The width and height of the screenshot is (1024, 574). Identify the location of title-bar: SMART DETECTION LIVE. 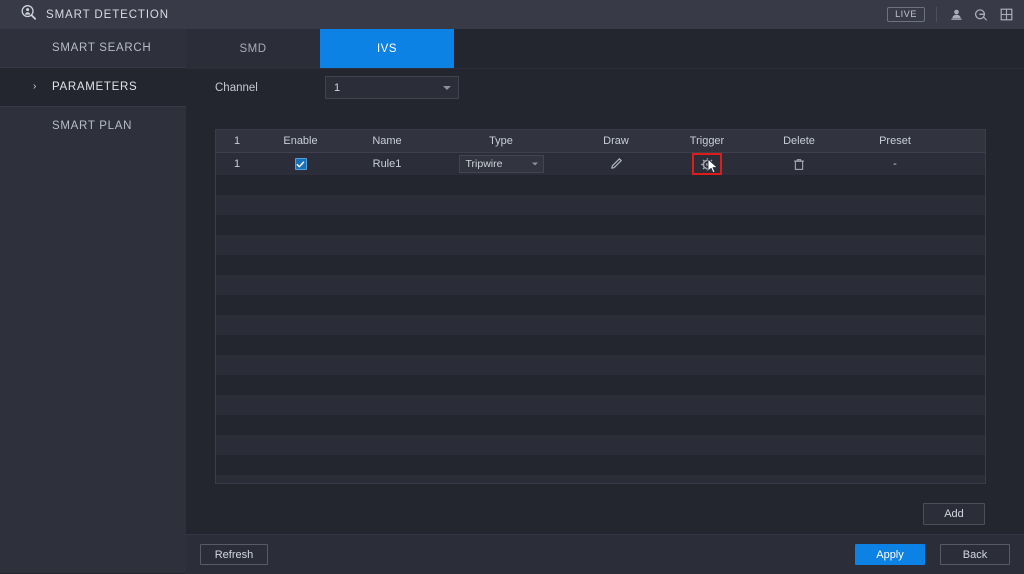
(512, 15).